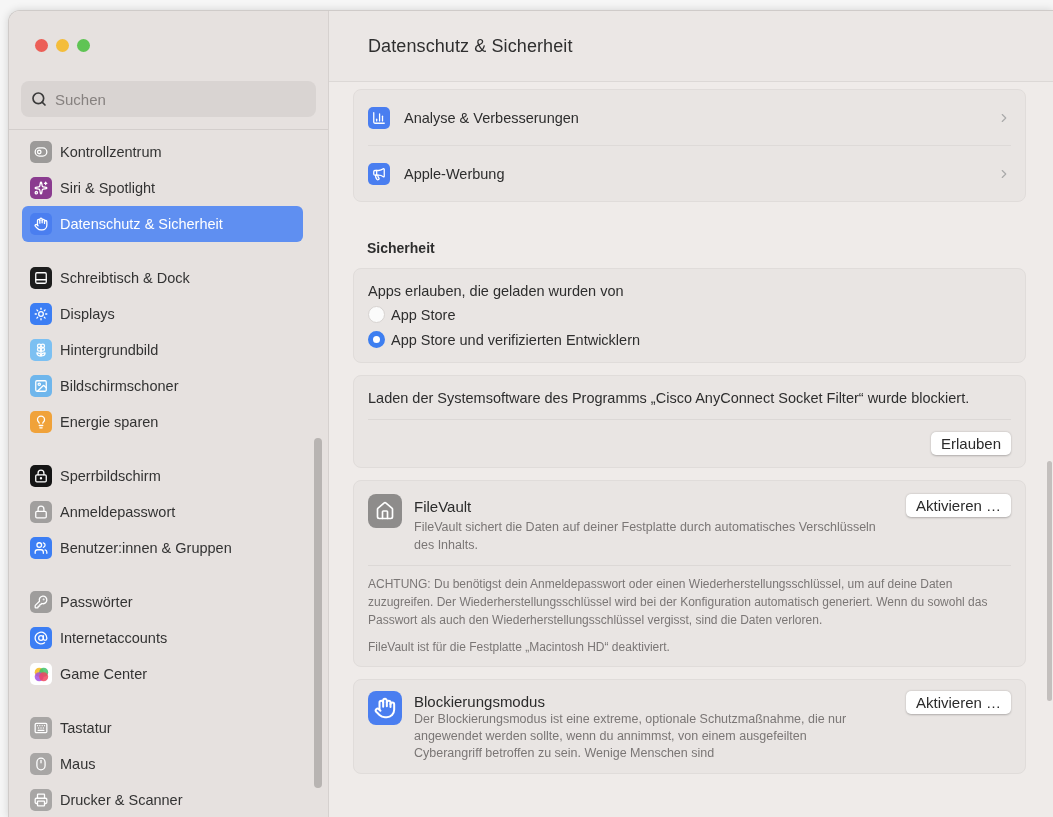 This screenshot has width=1053, height=817. What do you see at coordinates (41, 638) in the screenshot?
I see `at-sign-icon` at bounding box center [41, 638].